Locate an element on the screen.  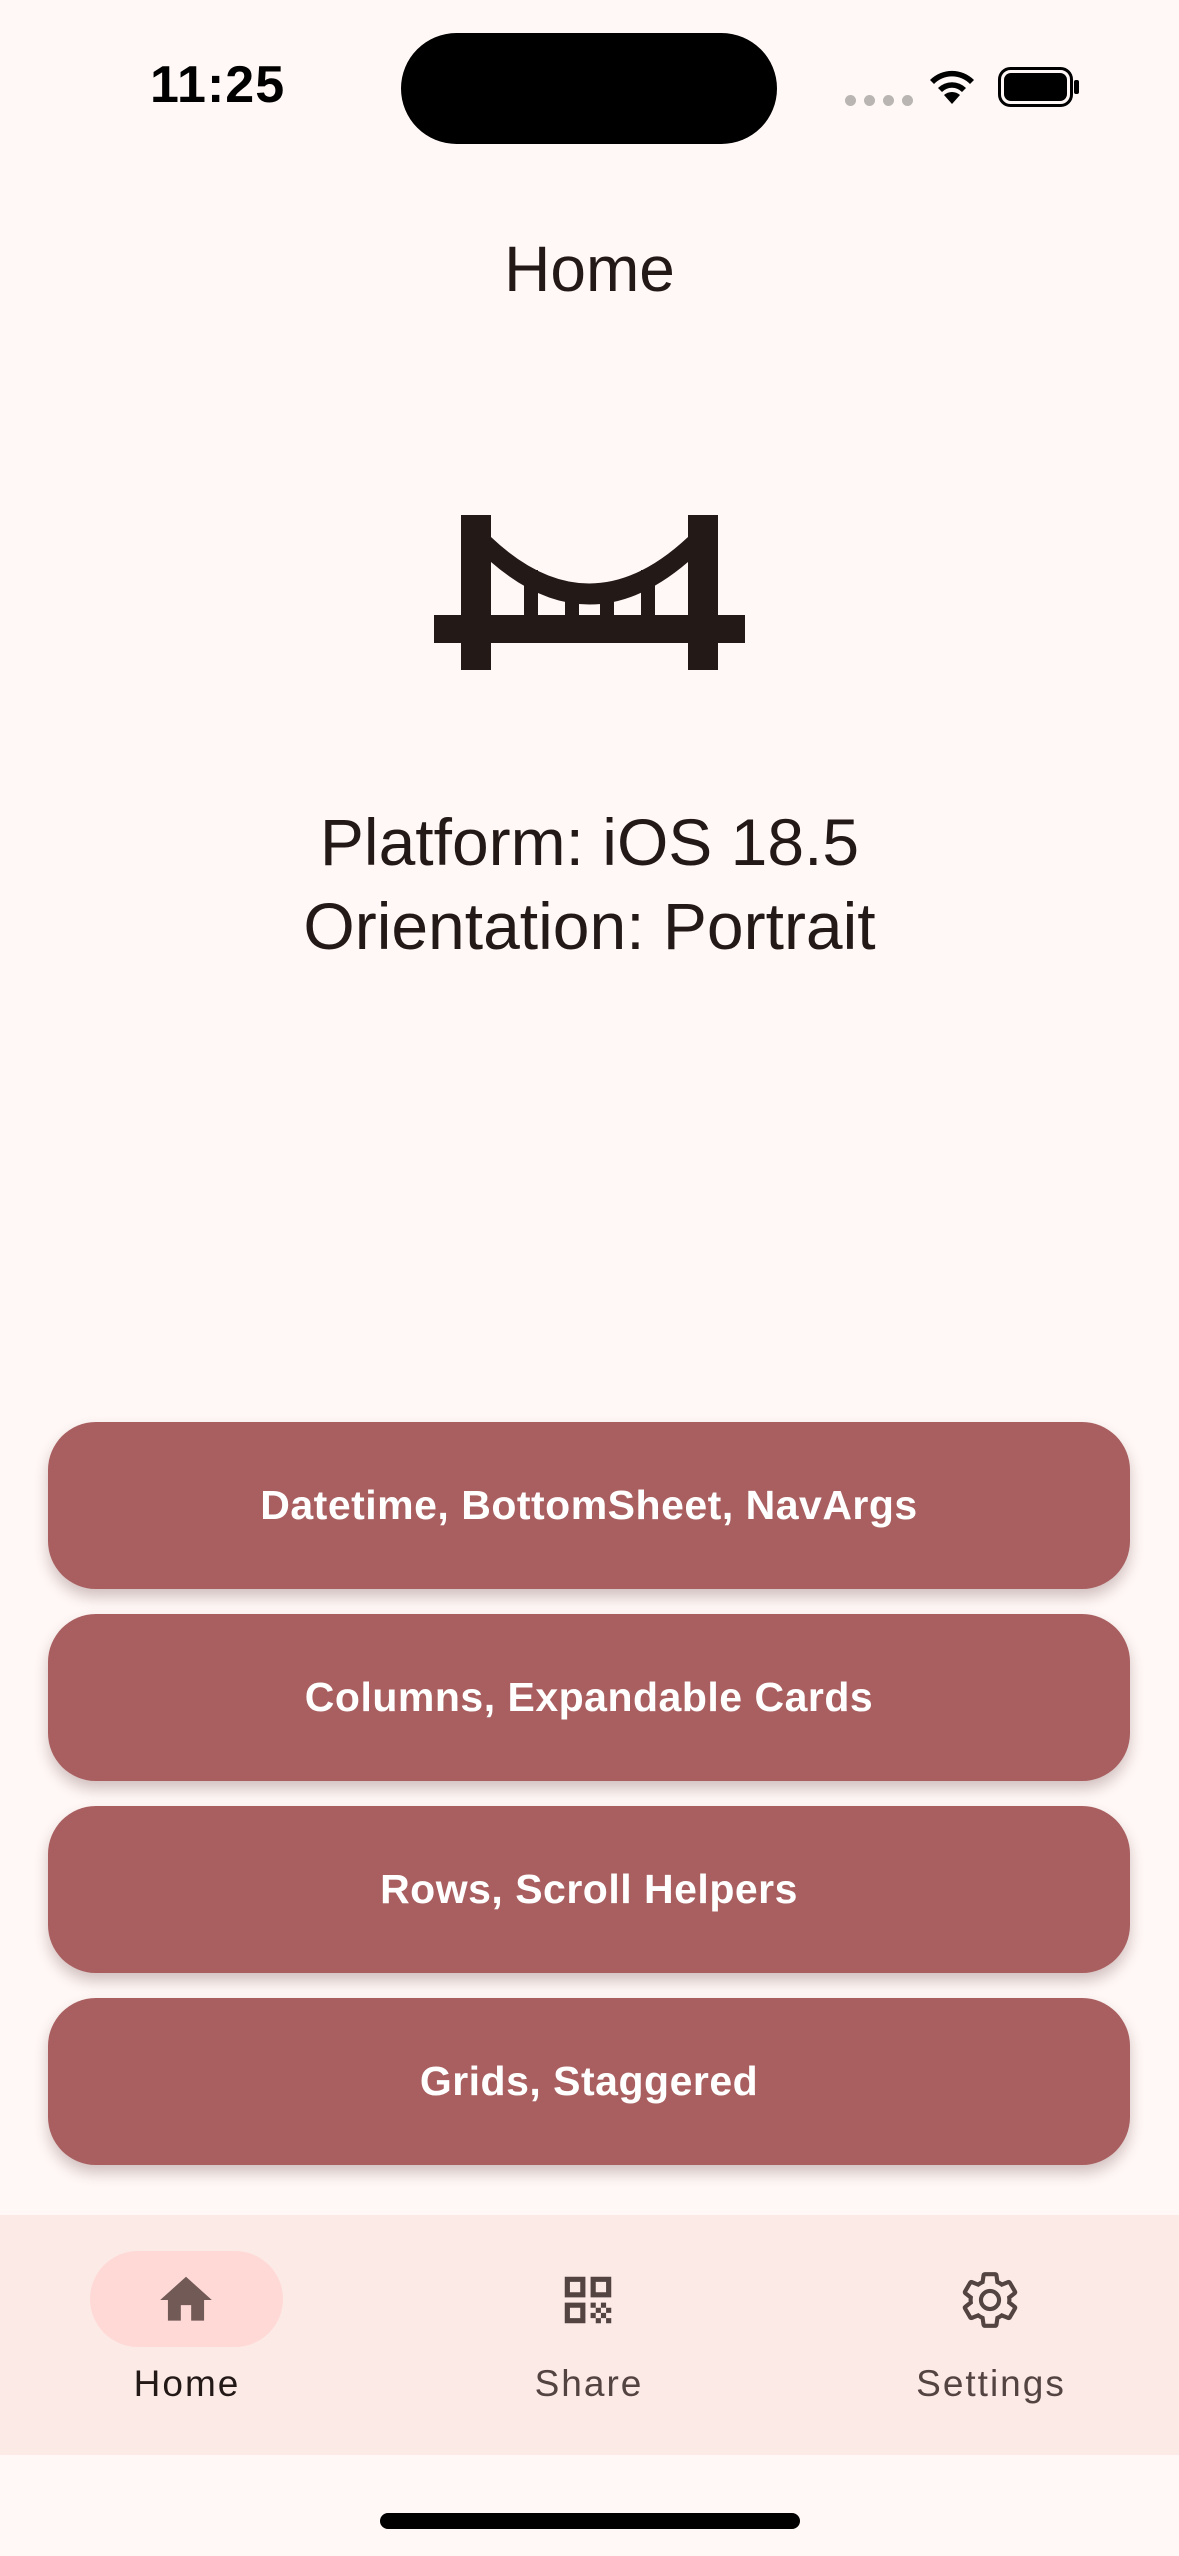
nav-label-share: Share is located at coordinates (589, 2383).